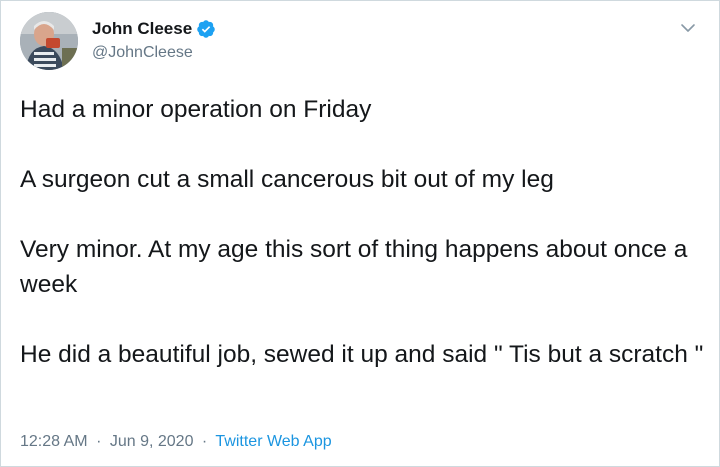 The width and height of the screenshot is (720, 467). I want to click on avatar, so click(49, 41).